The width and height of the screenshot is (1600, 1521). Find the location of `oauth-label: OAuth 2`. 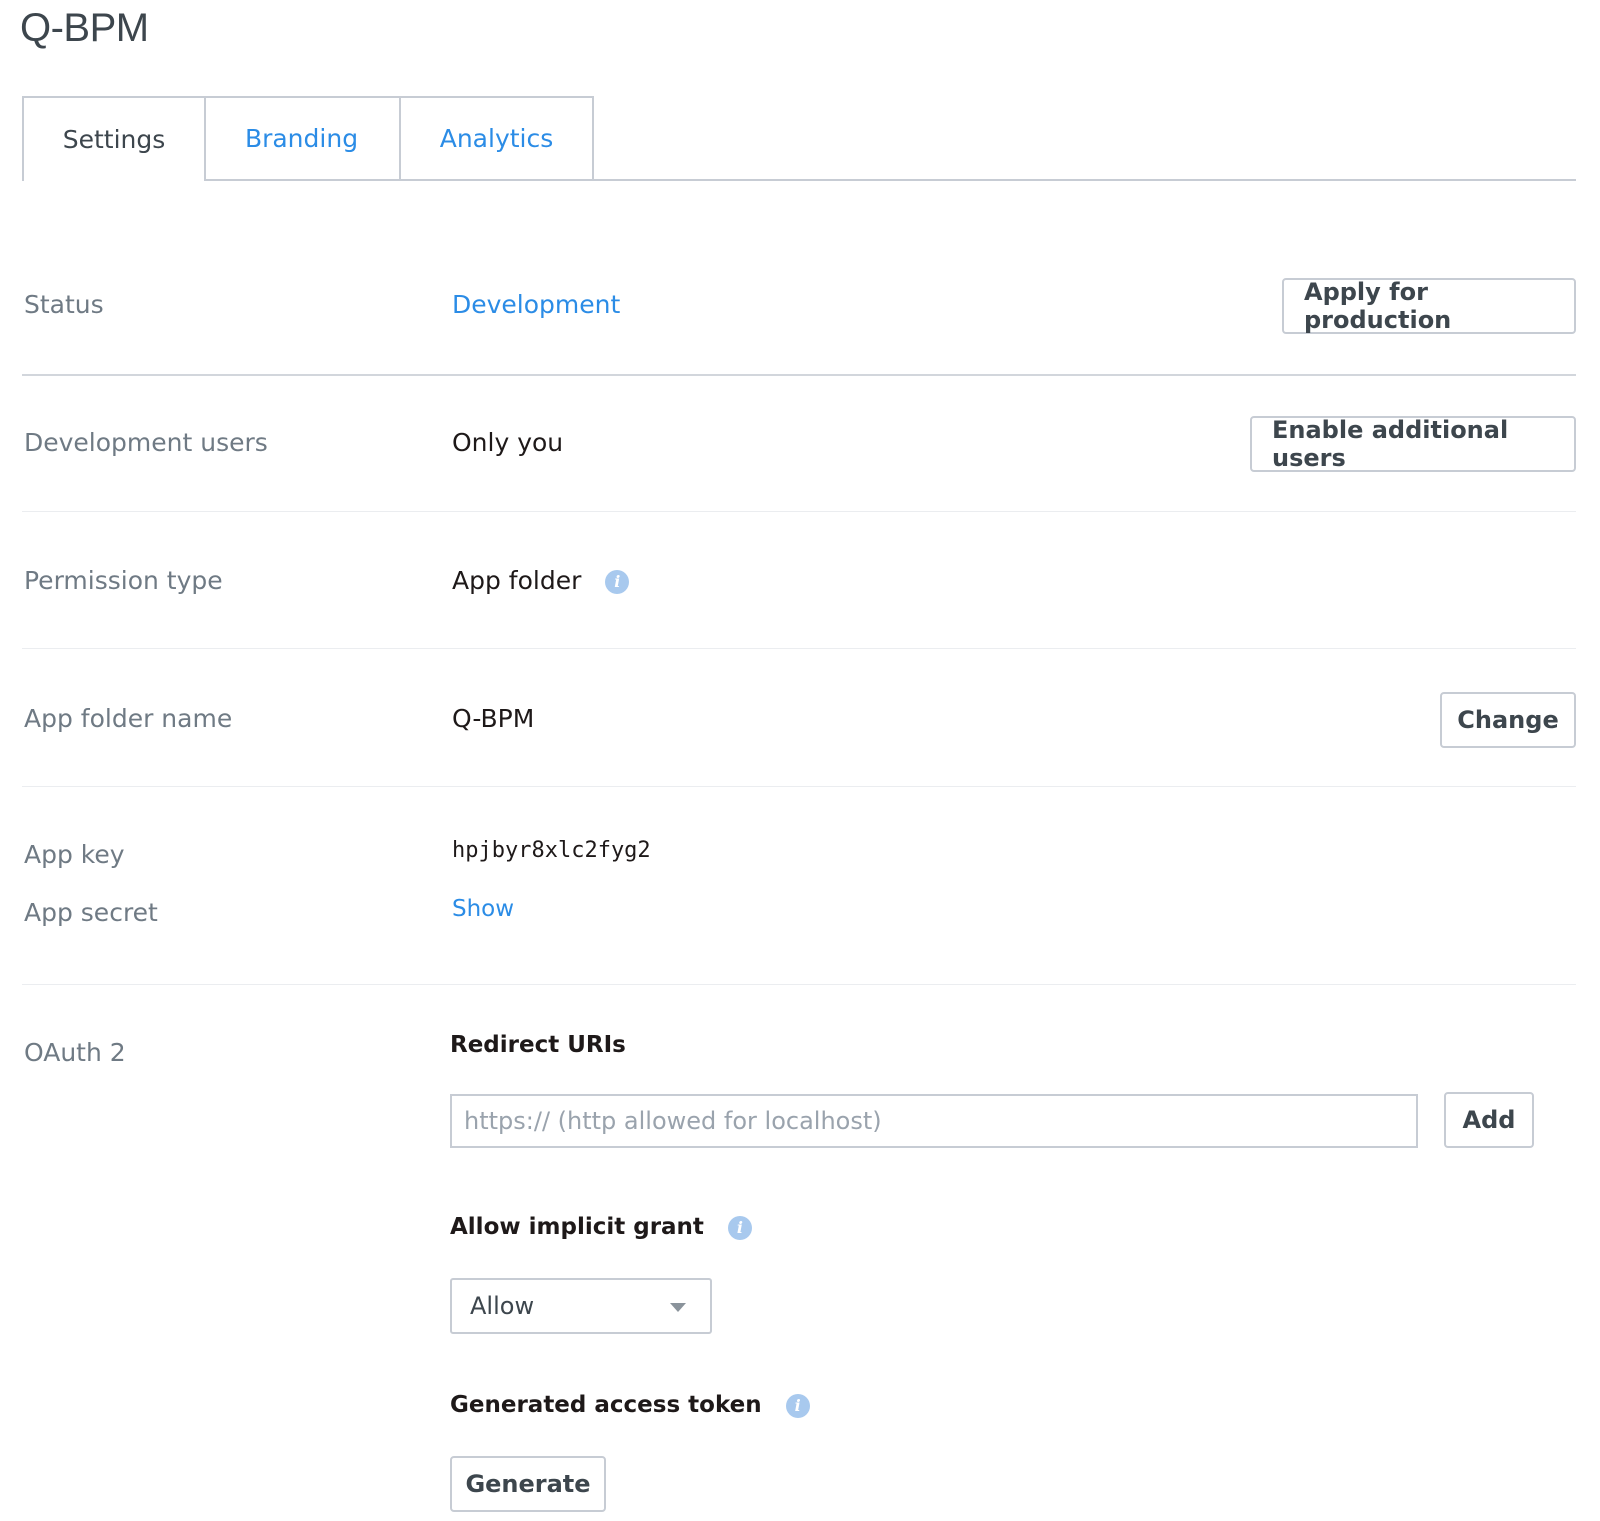

oauth-label: OAuth 2 is located at coordinates (75, 1052).